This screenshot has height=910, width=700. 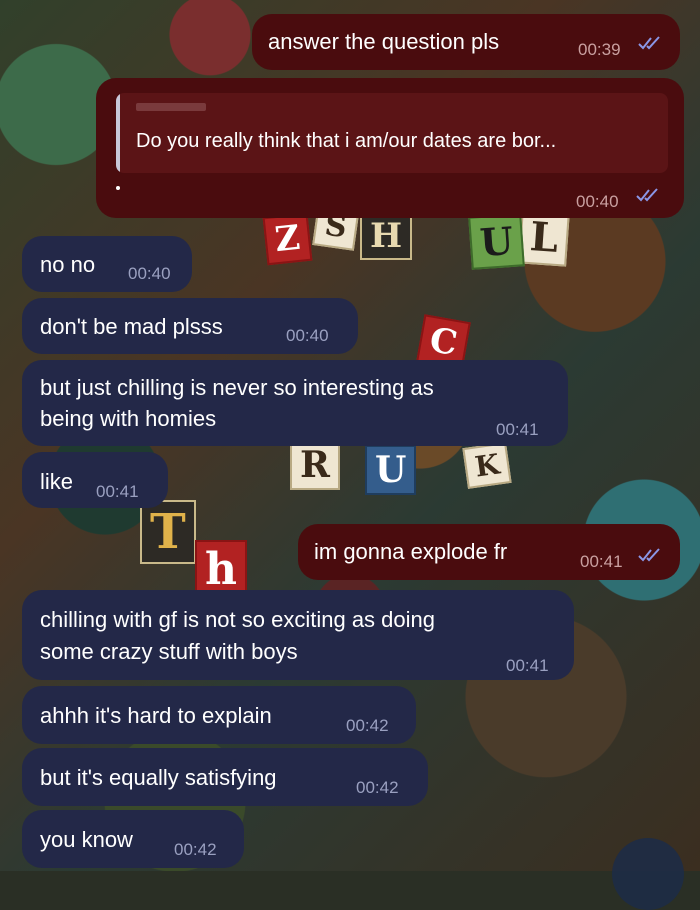 I want to click on message-text: ahhh it's hard to explain, so click(x=156, y=715).